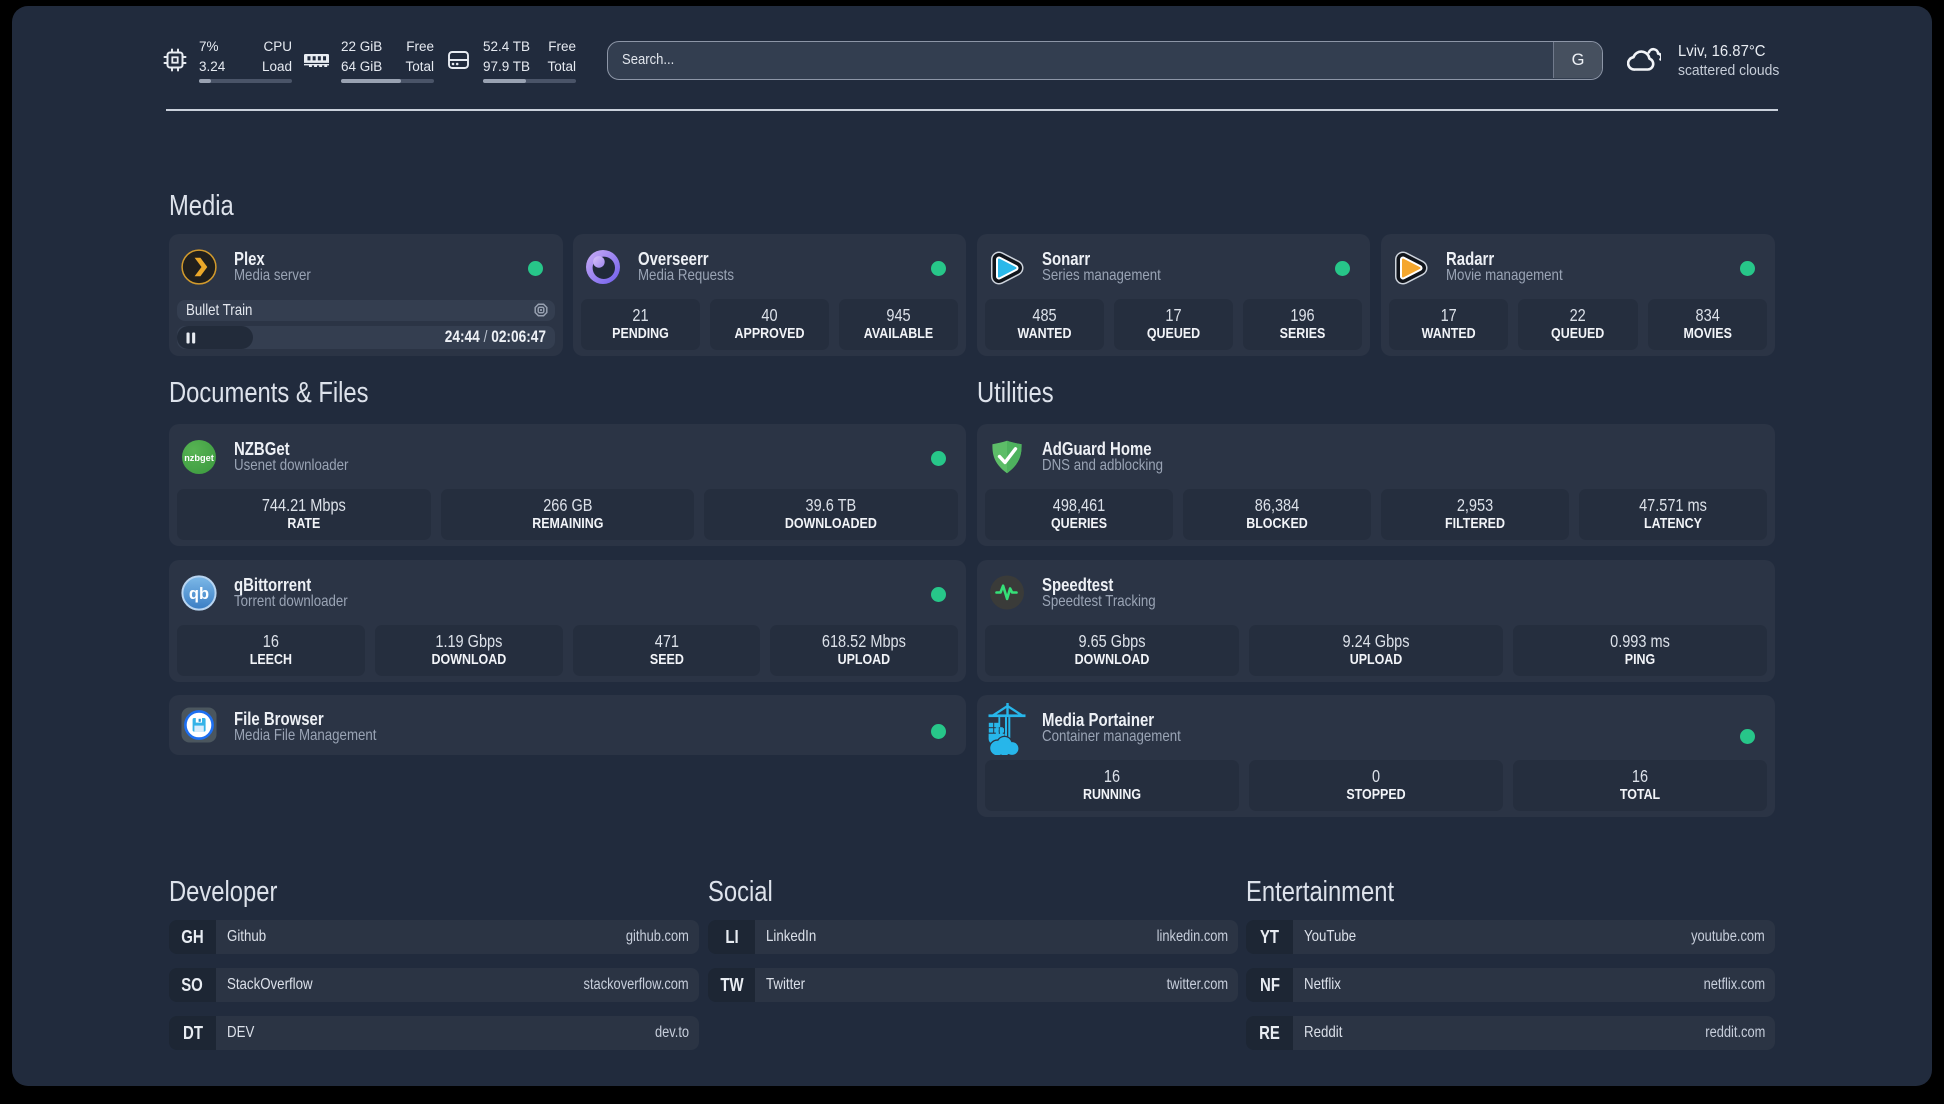 This screenshot has height=1104, width=1944. I want to click on svg-text: qb, so click(199, 594).